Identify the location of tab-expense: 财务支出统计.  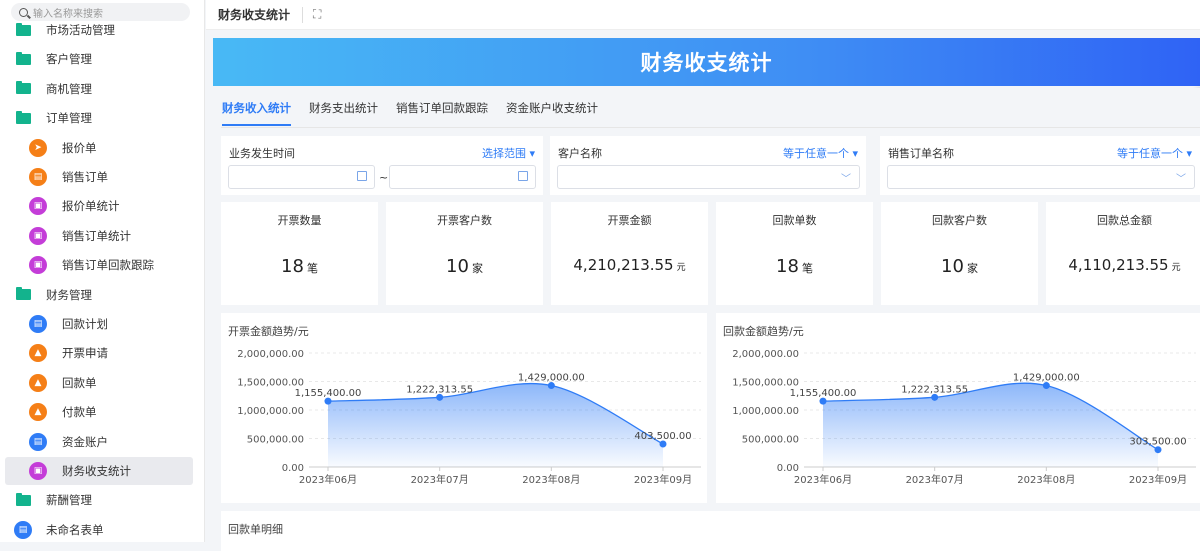
(343, 113).